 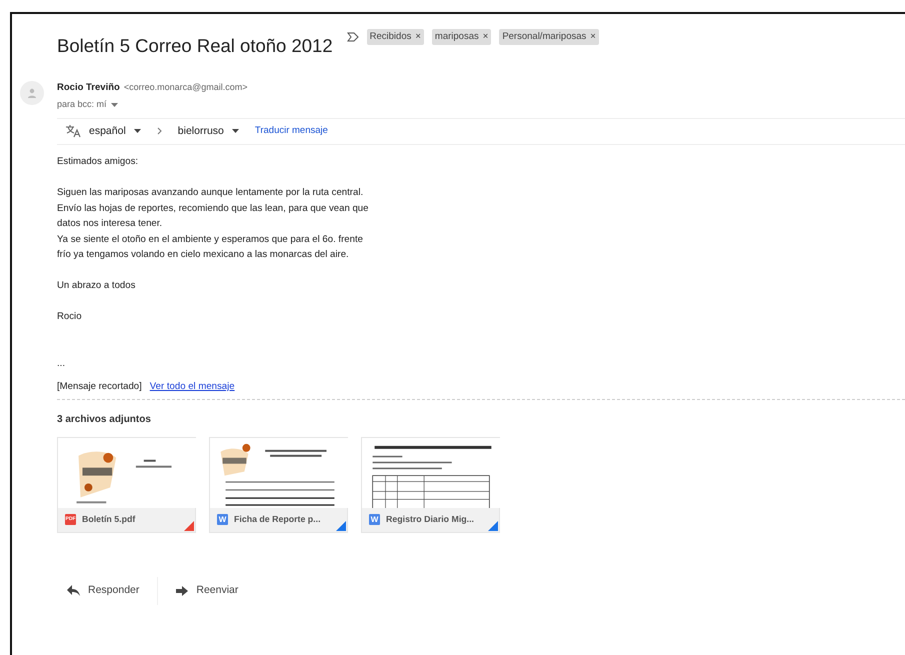 I want to click on recipients-text: para bcc: mí, so click(x=82, y=104).